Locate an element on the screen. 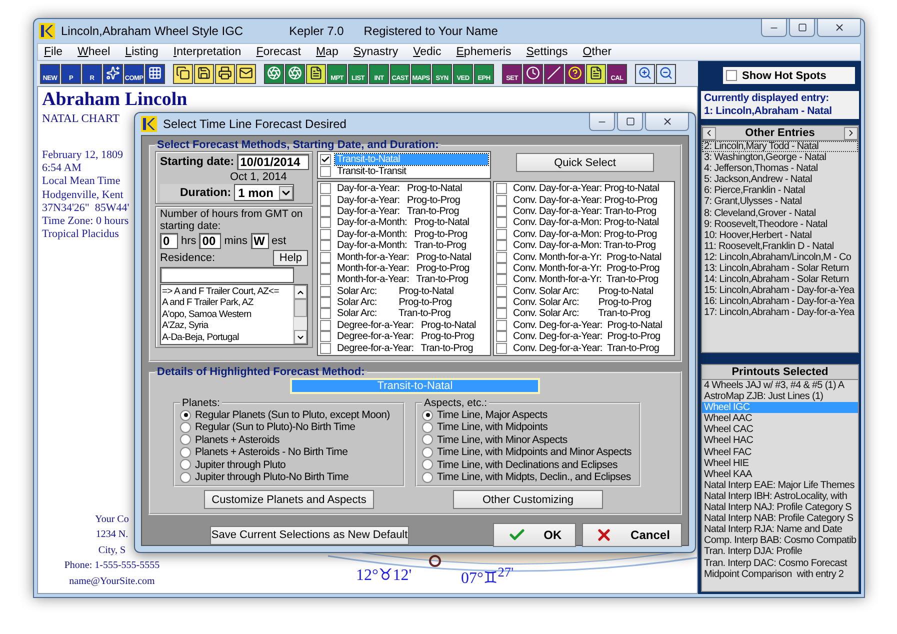 The height and width of the screenshot is (634, 897). printout-item: Natal Interp RJA: Name and Date is located at coordinates (780, 530).